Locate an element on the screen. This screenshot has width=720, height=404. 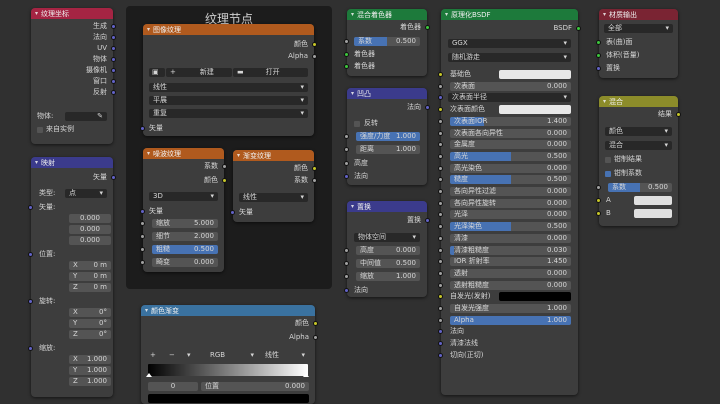
stop-index-field: 0 is located at coordinates (173, 386).